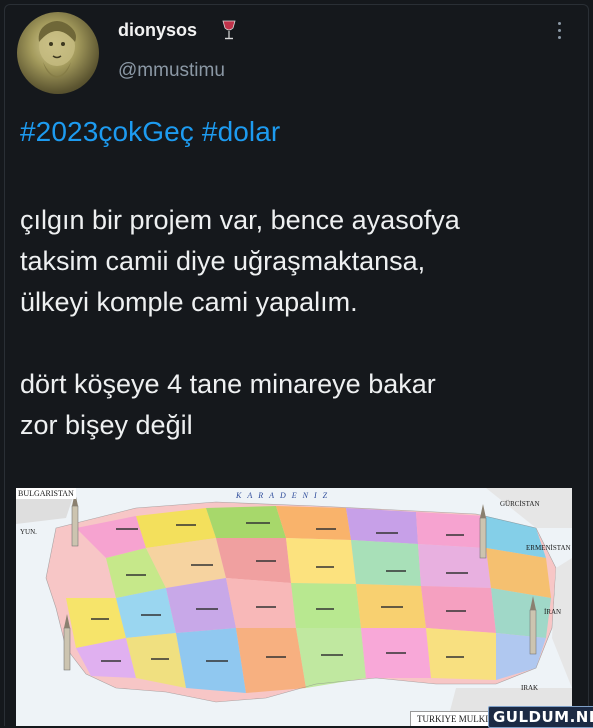 The image size is (593, 728). Describe the element at coordinates (285, 495) in the screenshot. I see `map-label-black-sea: KARADENIZ` at that location.